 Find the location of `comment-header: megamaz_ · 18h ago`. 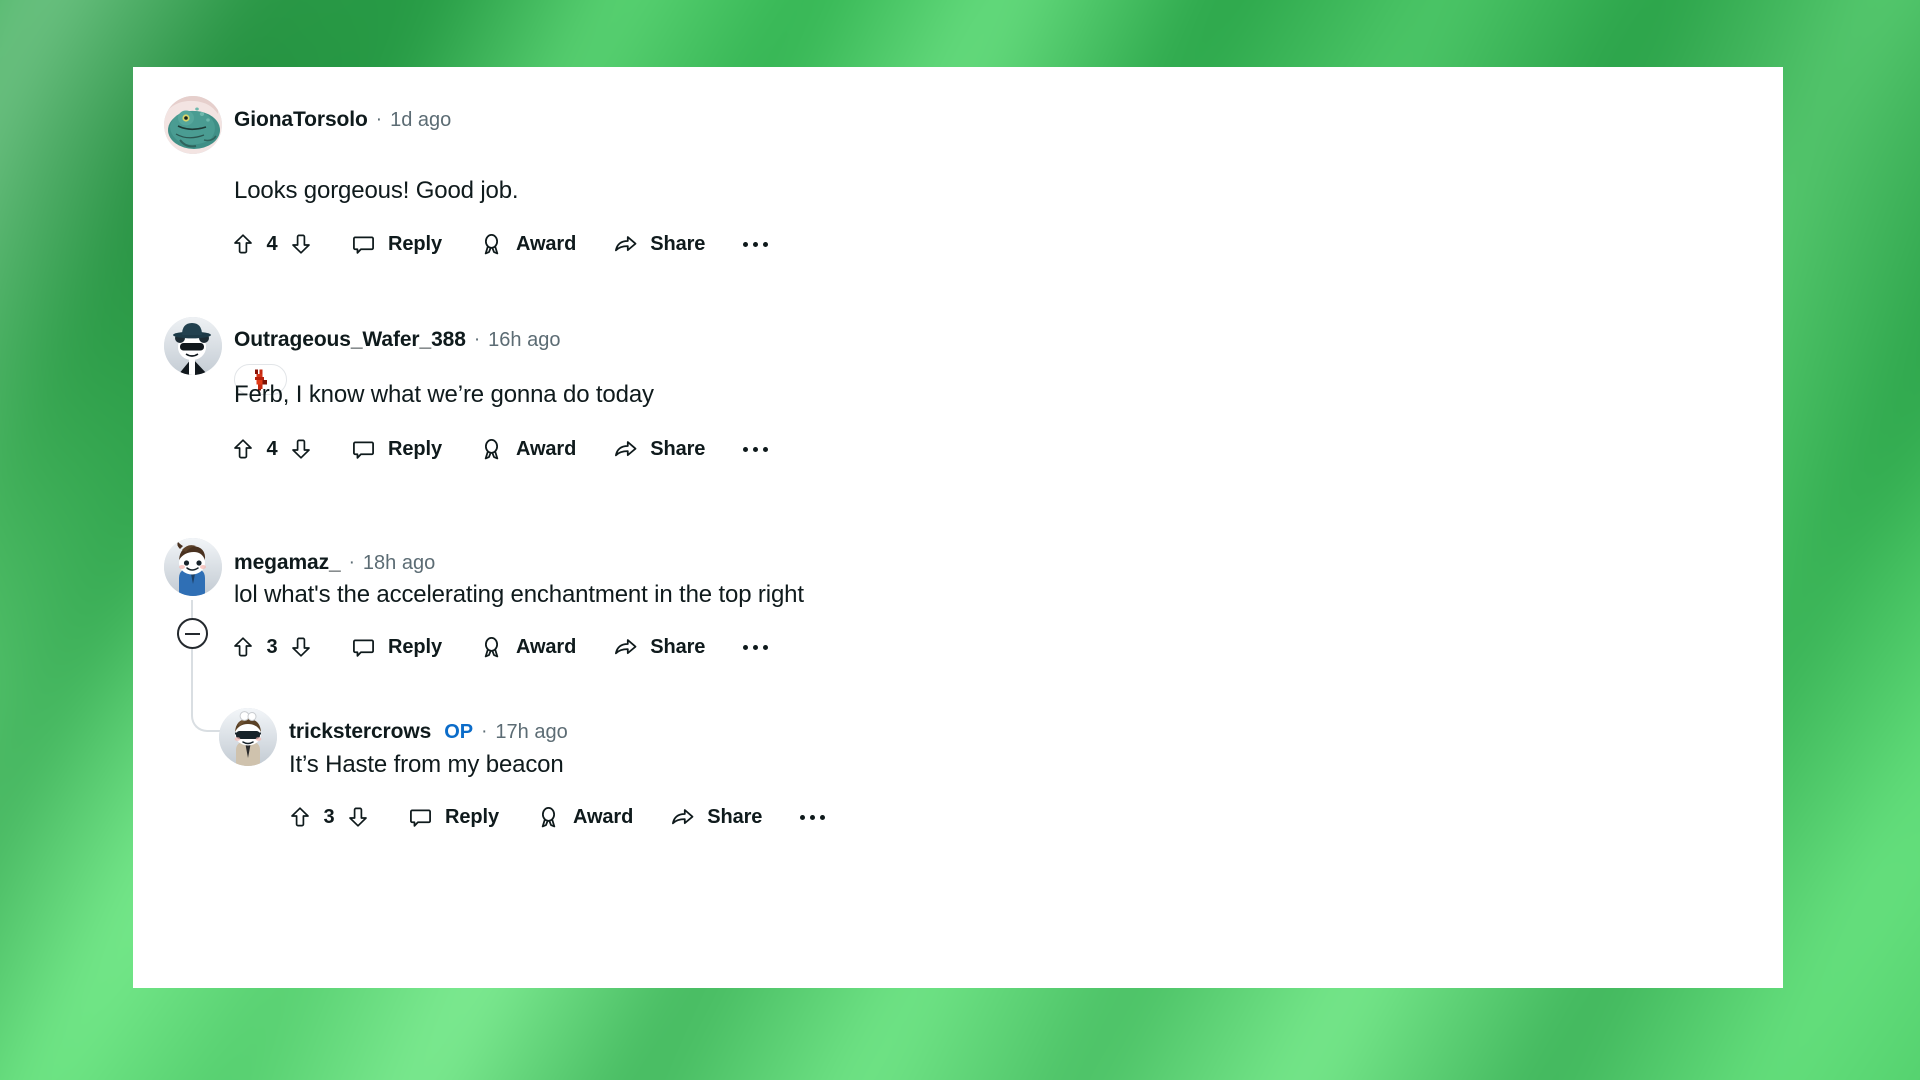

comment-header: megamaz_ · 18h ago is located at coordinates (334, 563).